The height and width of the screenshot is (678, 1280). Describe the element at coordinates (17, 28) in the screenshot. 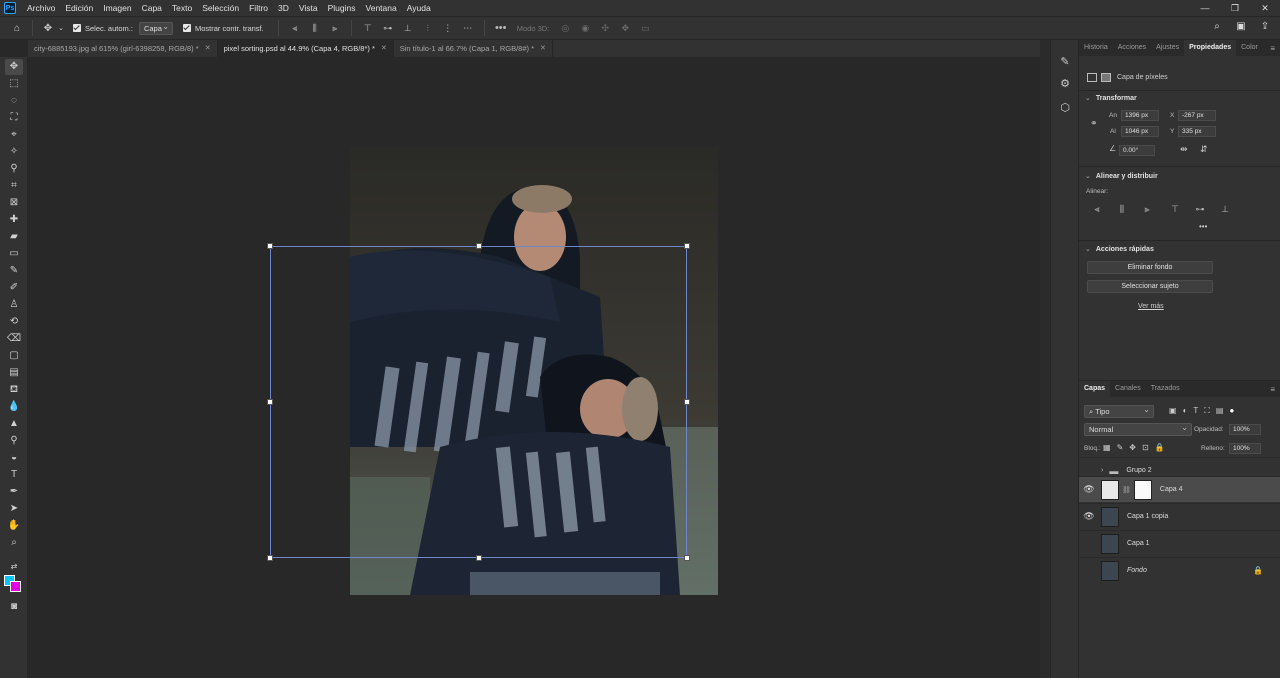

I see `home-icon: ⌂` at that location.